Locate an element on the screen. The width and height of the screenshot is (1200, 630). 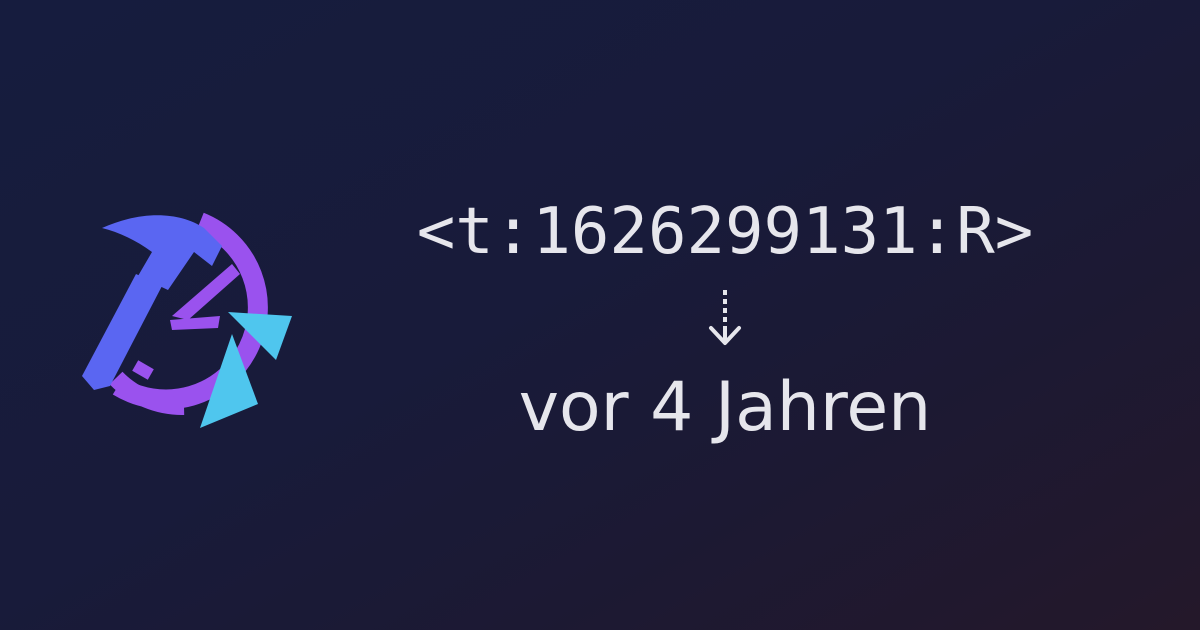
relative-time-result: vor 4 Jahren is located at coordinates (725, 407).